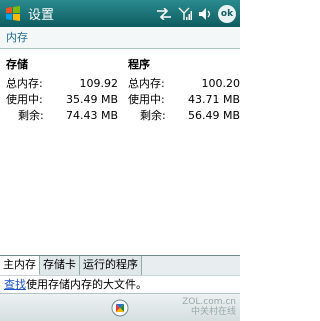 This screenshot has width=320, height=321. What do you see at coordinates (17, 64) in the screenshot?
I see `storage-title: 存储` at bounding box center [17, 64].